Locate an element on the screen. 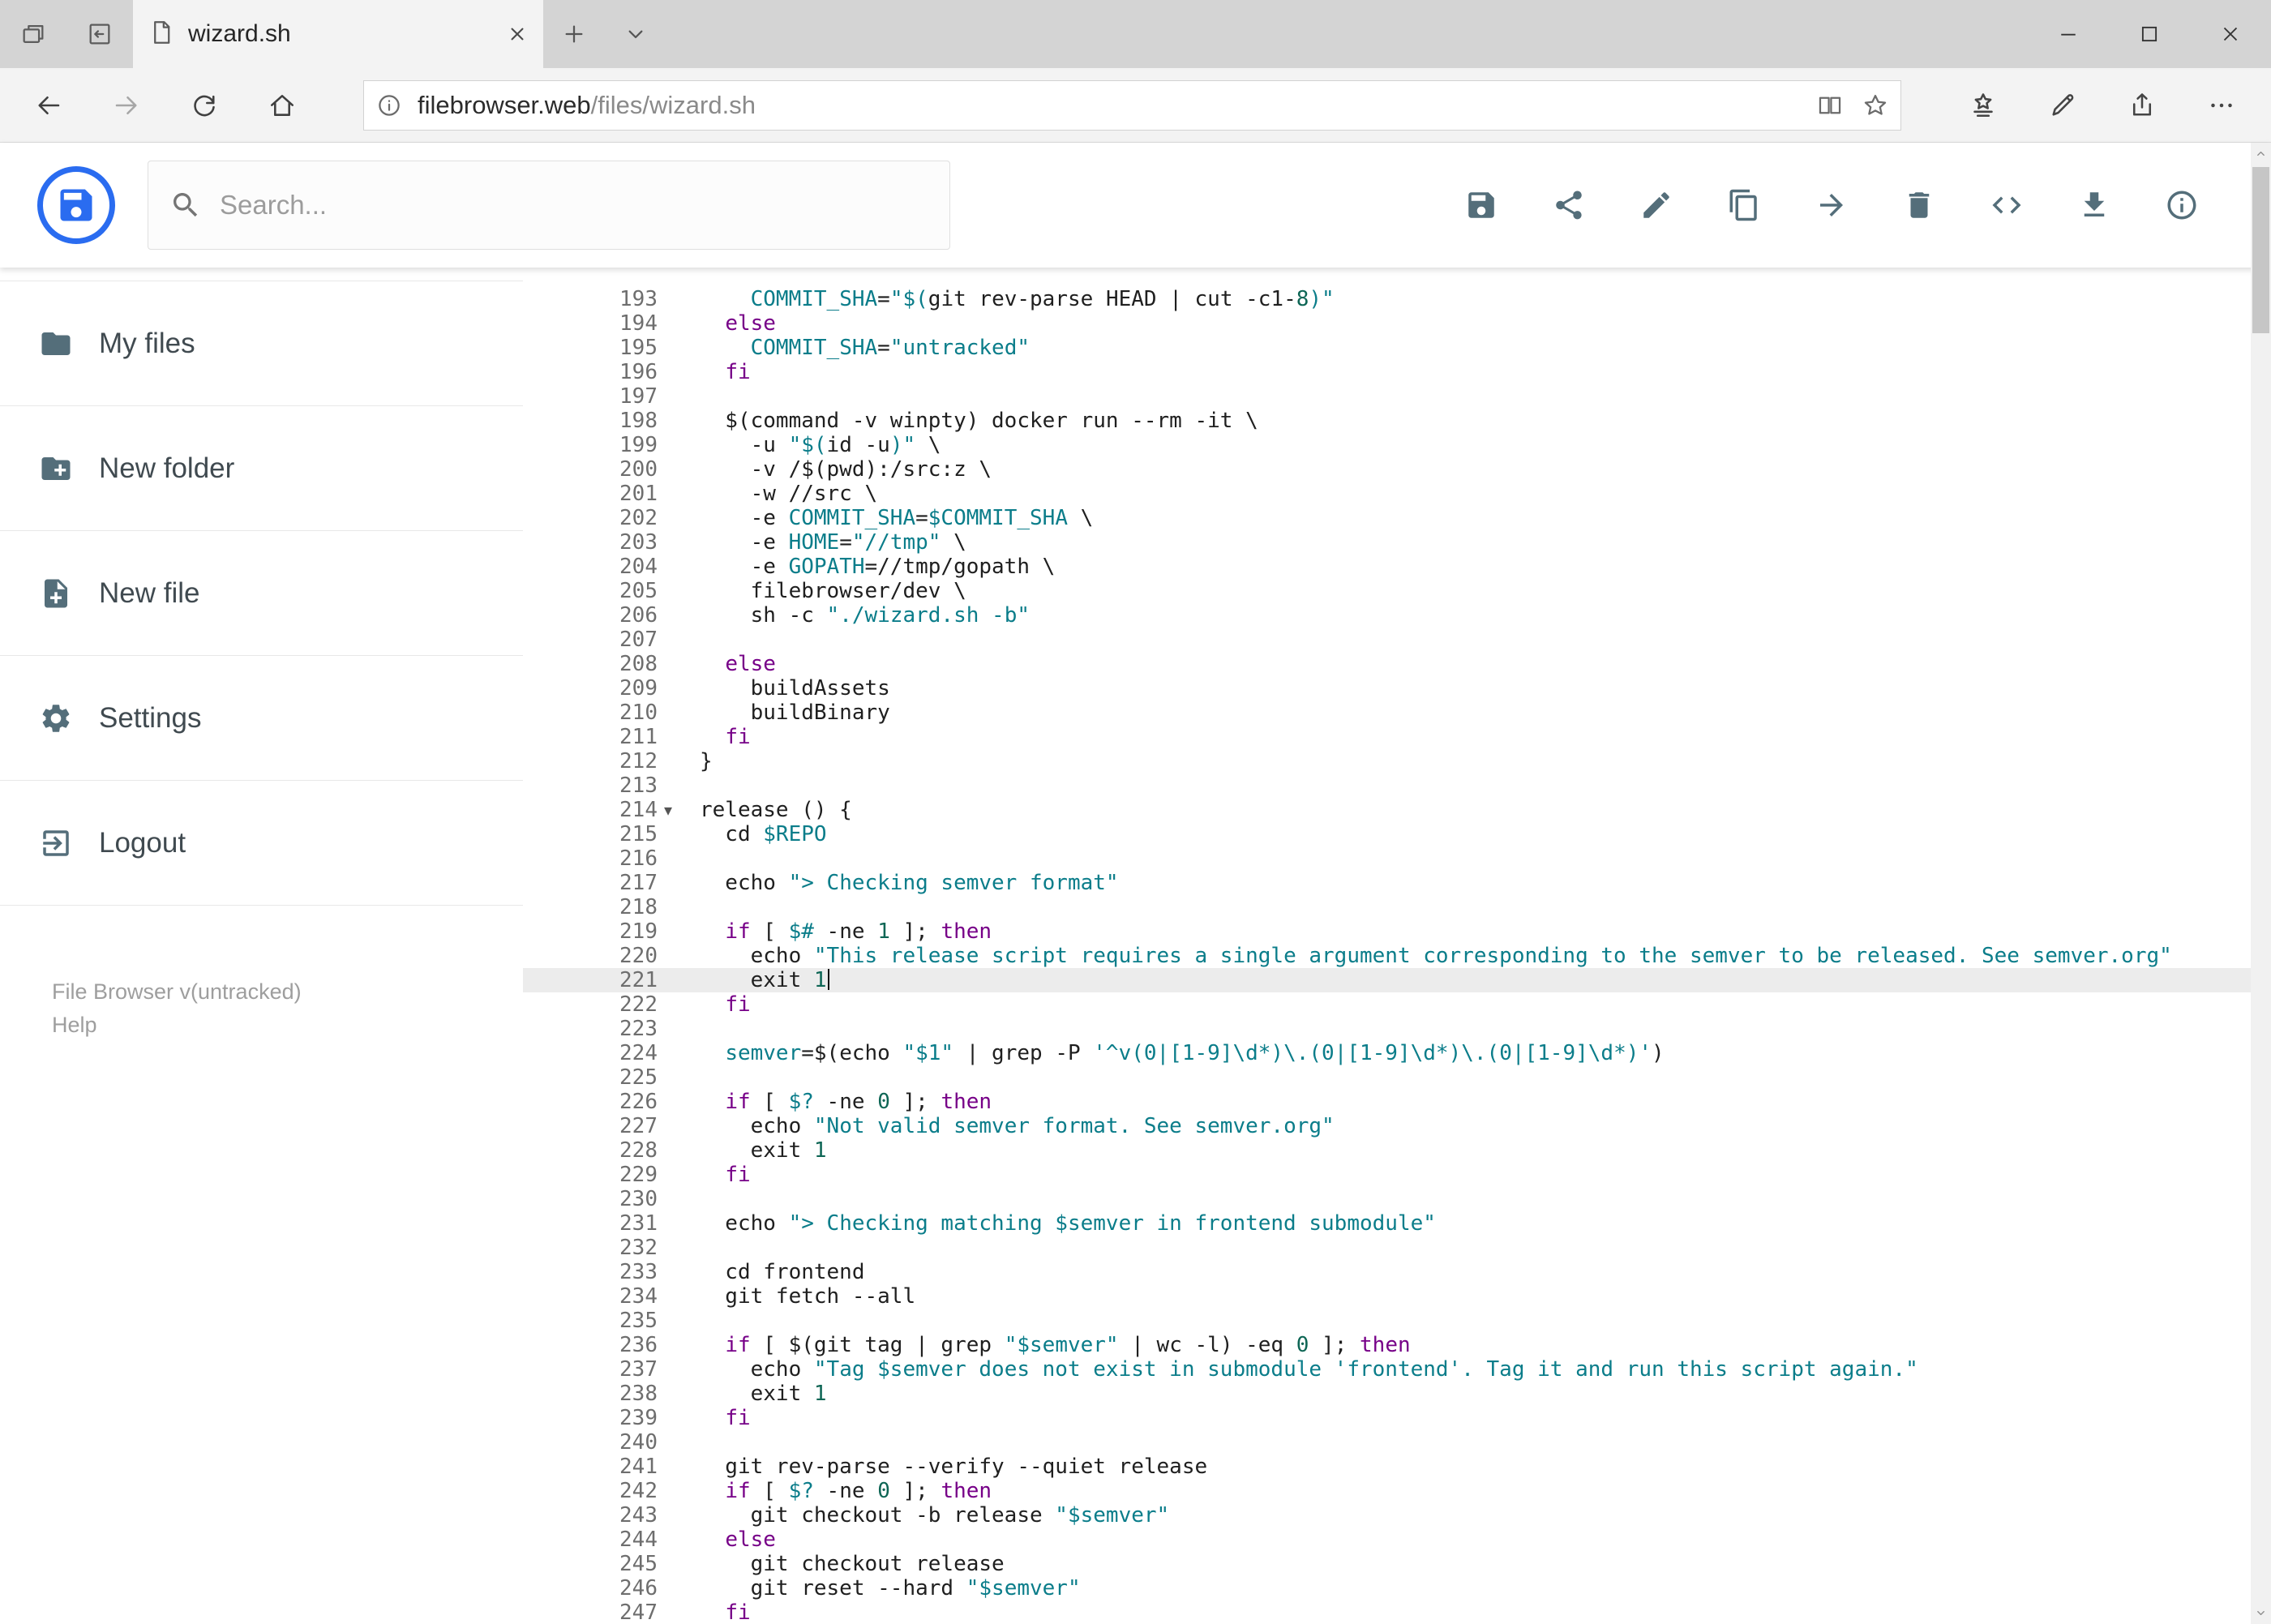  code-line: 247 fi is located at coordinates (1387, 1612).